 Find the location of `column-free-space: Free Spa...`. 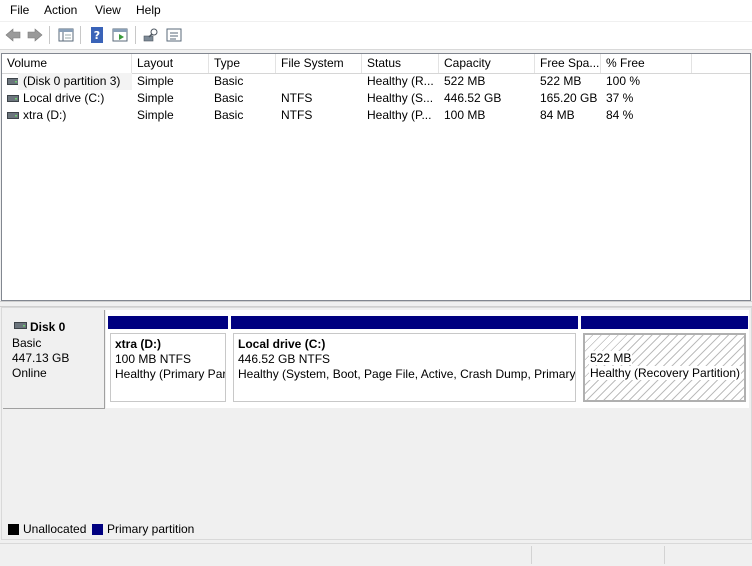

column-free-space: Free Spa... is located at coordinates (568, 63).